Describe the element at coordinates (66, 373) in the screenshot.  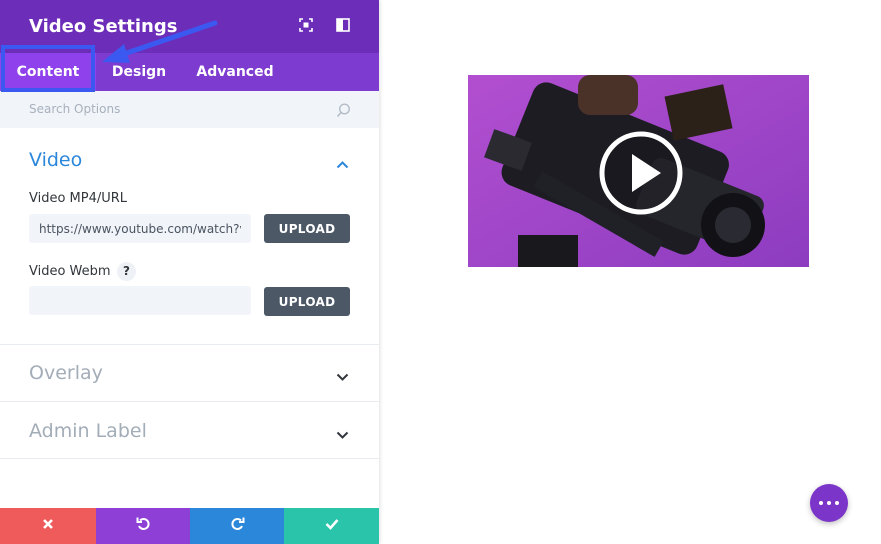
I see `section-title-overlay: Overlay` at that location.